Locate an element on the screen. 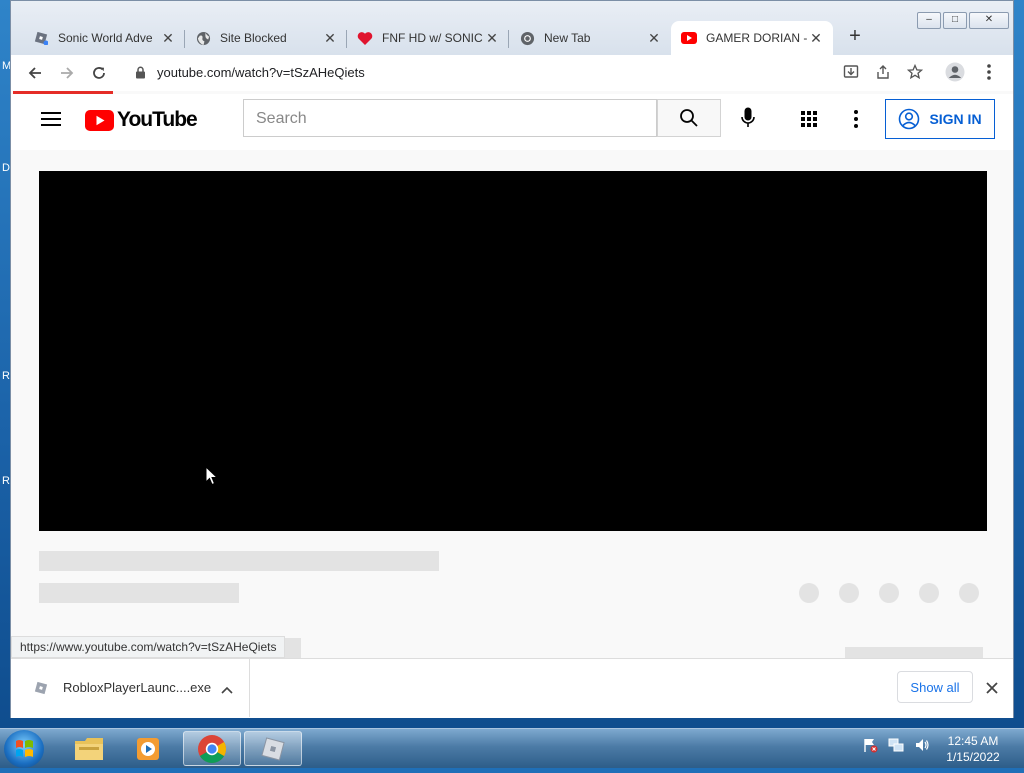 Image resolution: width=1024 pixels, height=773 pixels. download-shelf: RobloxPlayerLaunc....exe Show all is located at coordinates (512, 688).